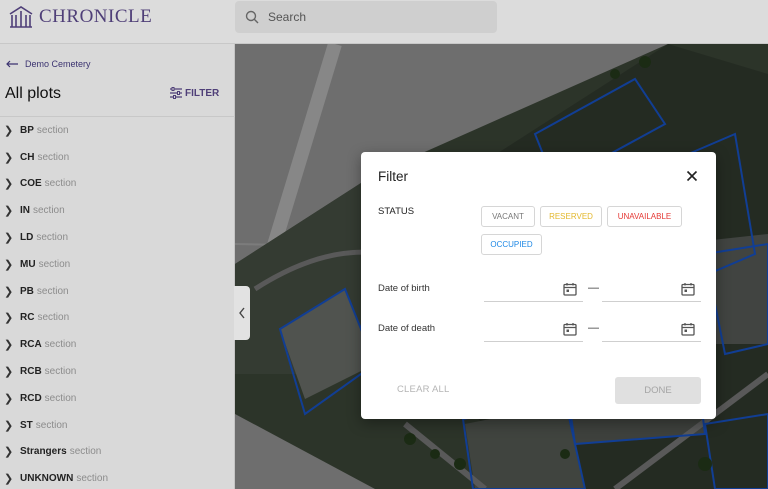 The width and height of the screenshot is (768, 489). What do you see at coordinates (21, 17) in the screenshot?
I see `logo-icon` at bounding box center [21, 17].